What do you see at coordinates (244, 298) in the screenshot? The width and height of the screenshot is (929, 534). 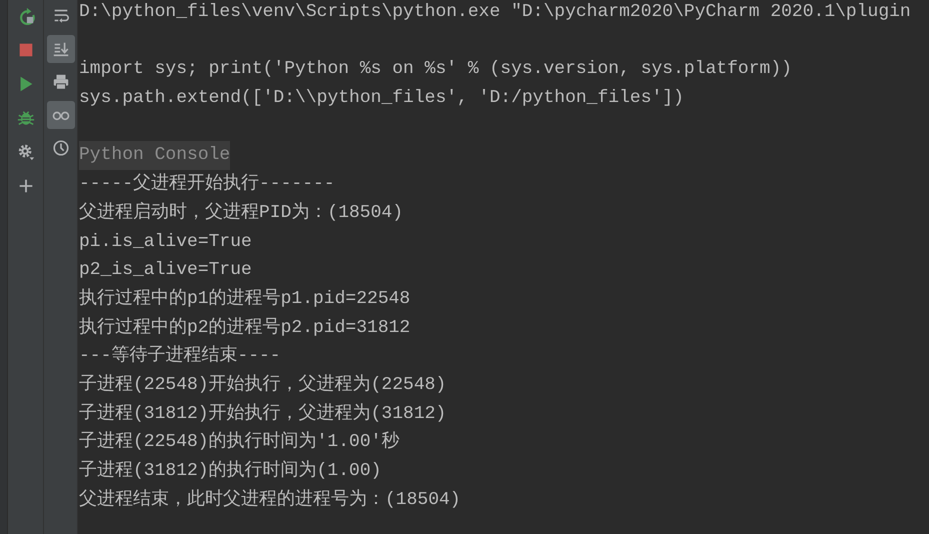 I see `output-line: 执行过程中的p1的进程号p1.pid=22548` at bounding box center [244, 298].